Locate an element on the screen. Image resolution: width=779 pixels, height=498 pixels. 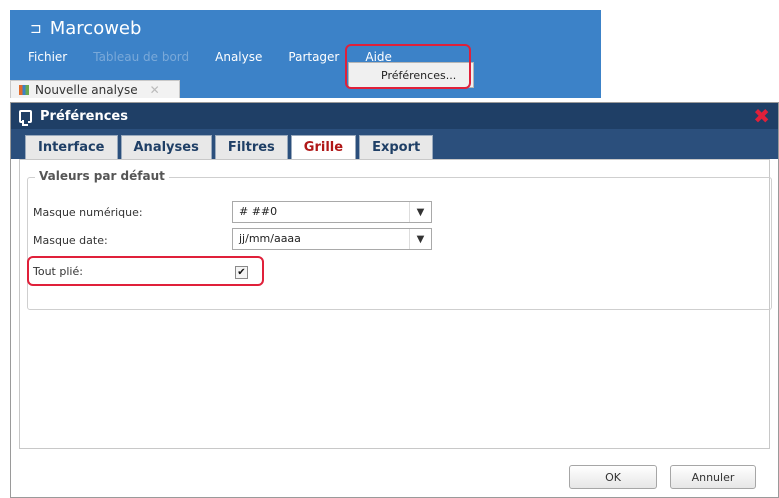
cancel-button: Annuler is located at coordinates (713, 477).